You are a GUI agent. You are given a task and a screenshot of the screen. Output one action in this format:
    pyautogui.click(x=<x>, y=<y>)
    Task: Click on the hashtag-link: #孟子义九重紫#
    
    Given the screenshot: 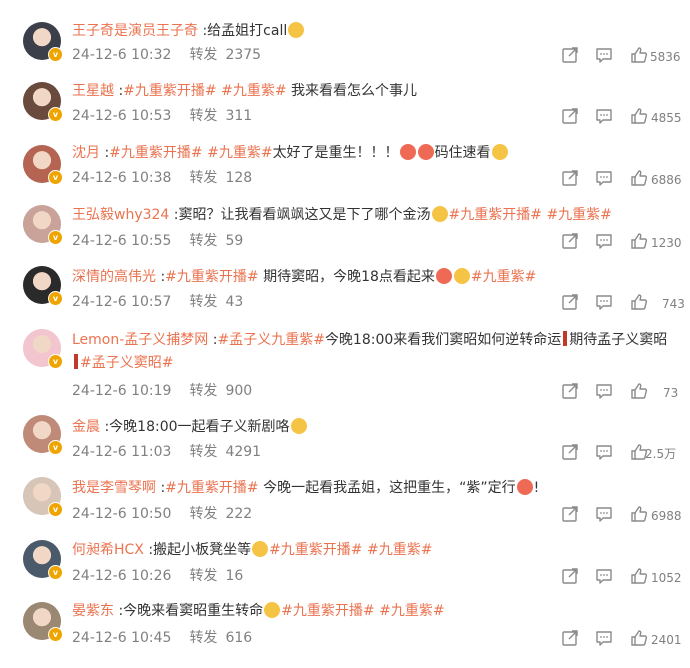 What is the action you would take?
    pyautogui.click(x=270, y=340)
    